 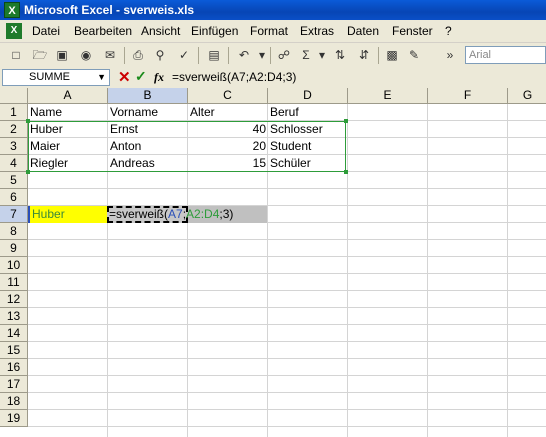 What do you see at coordinates (226, 214) in the screenshot?
I see `formula-tail: ;3)` at bounding box center [226, 214].